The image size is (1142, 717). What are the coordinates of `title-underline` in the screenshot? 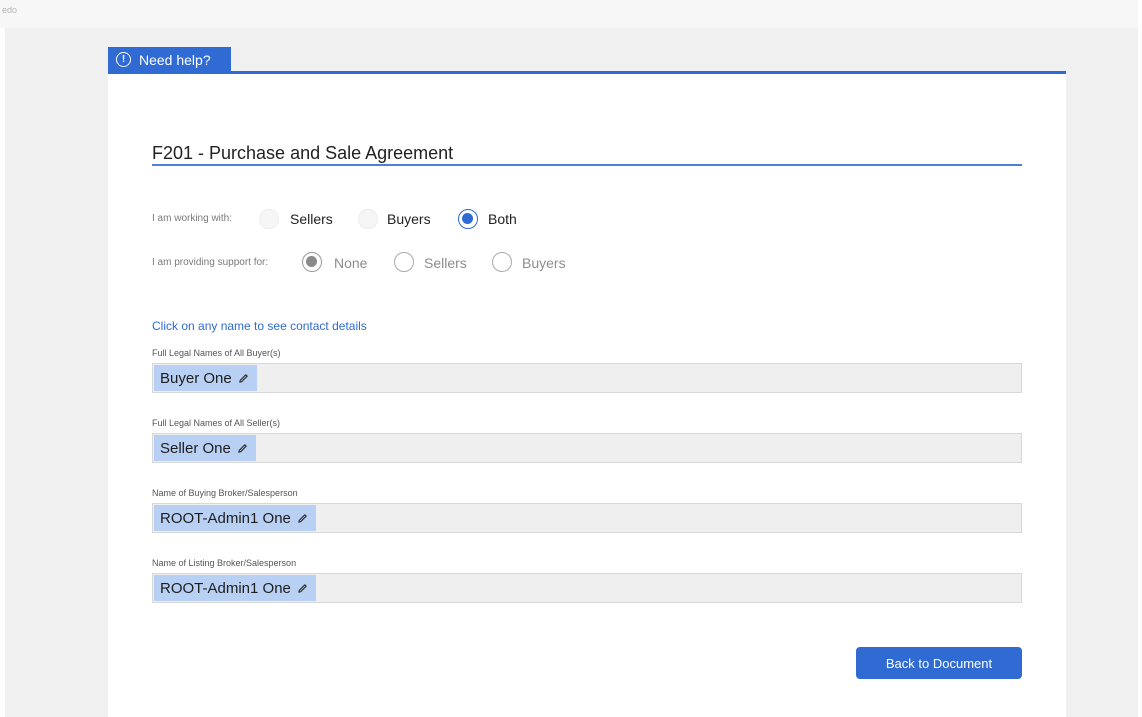 It's located at (587, 165).